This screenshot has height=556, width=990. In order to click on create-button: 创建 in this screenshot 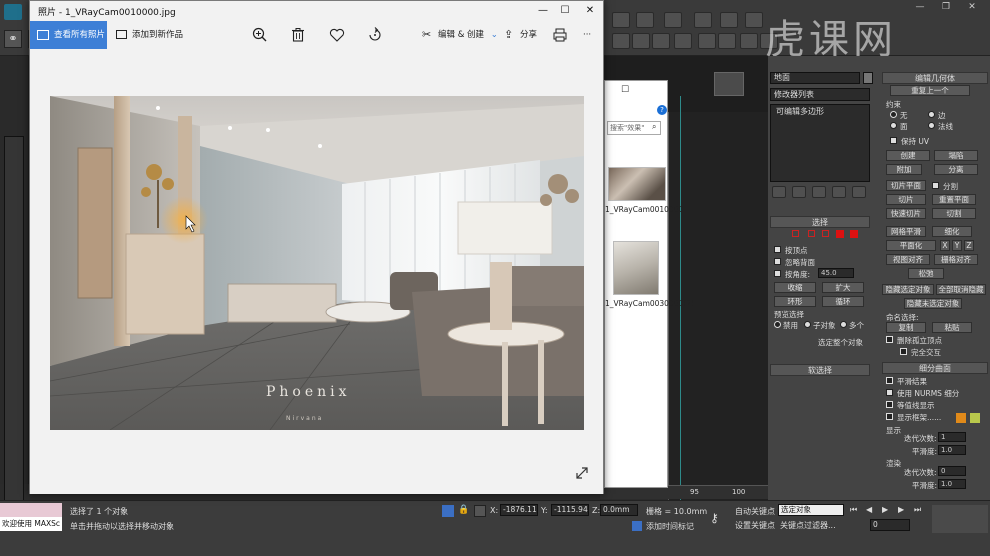, I will do `click(908, 155)`.